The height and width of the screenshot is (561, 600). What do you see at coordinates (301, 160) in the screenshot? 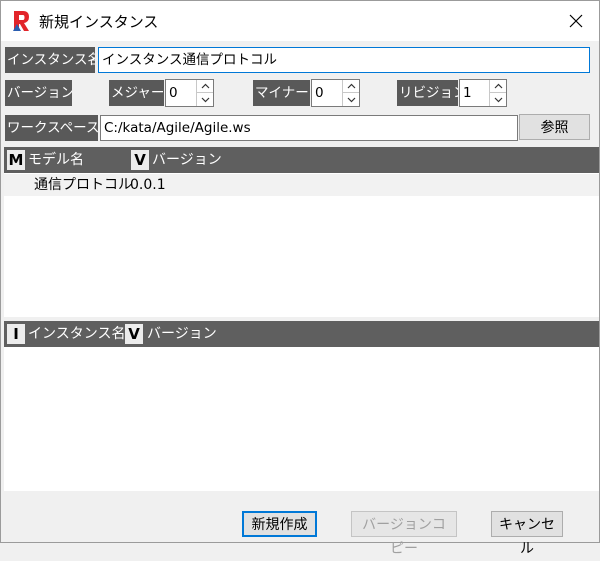
I see `model-table-header: M モデル名 V バージョン` at bounding box center [301, 160].